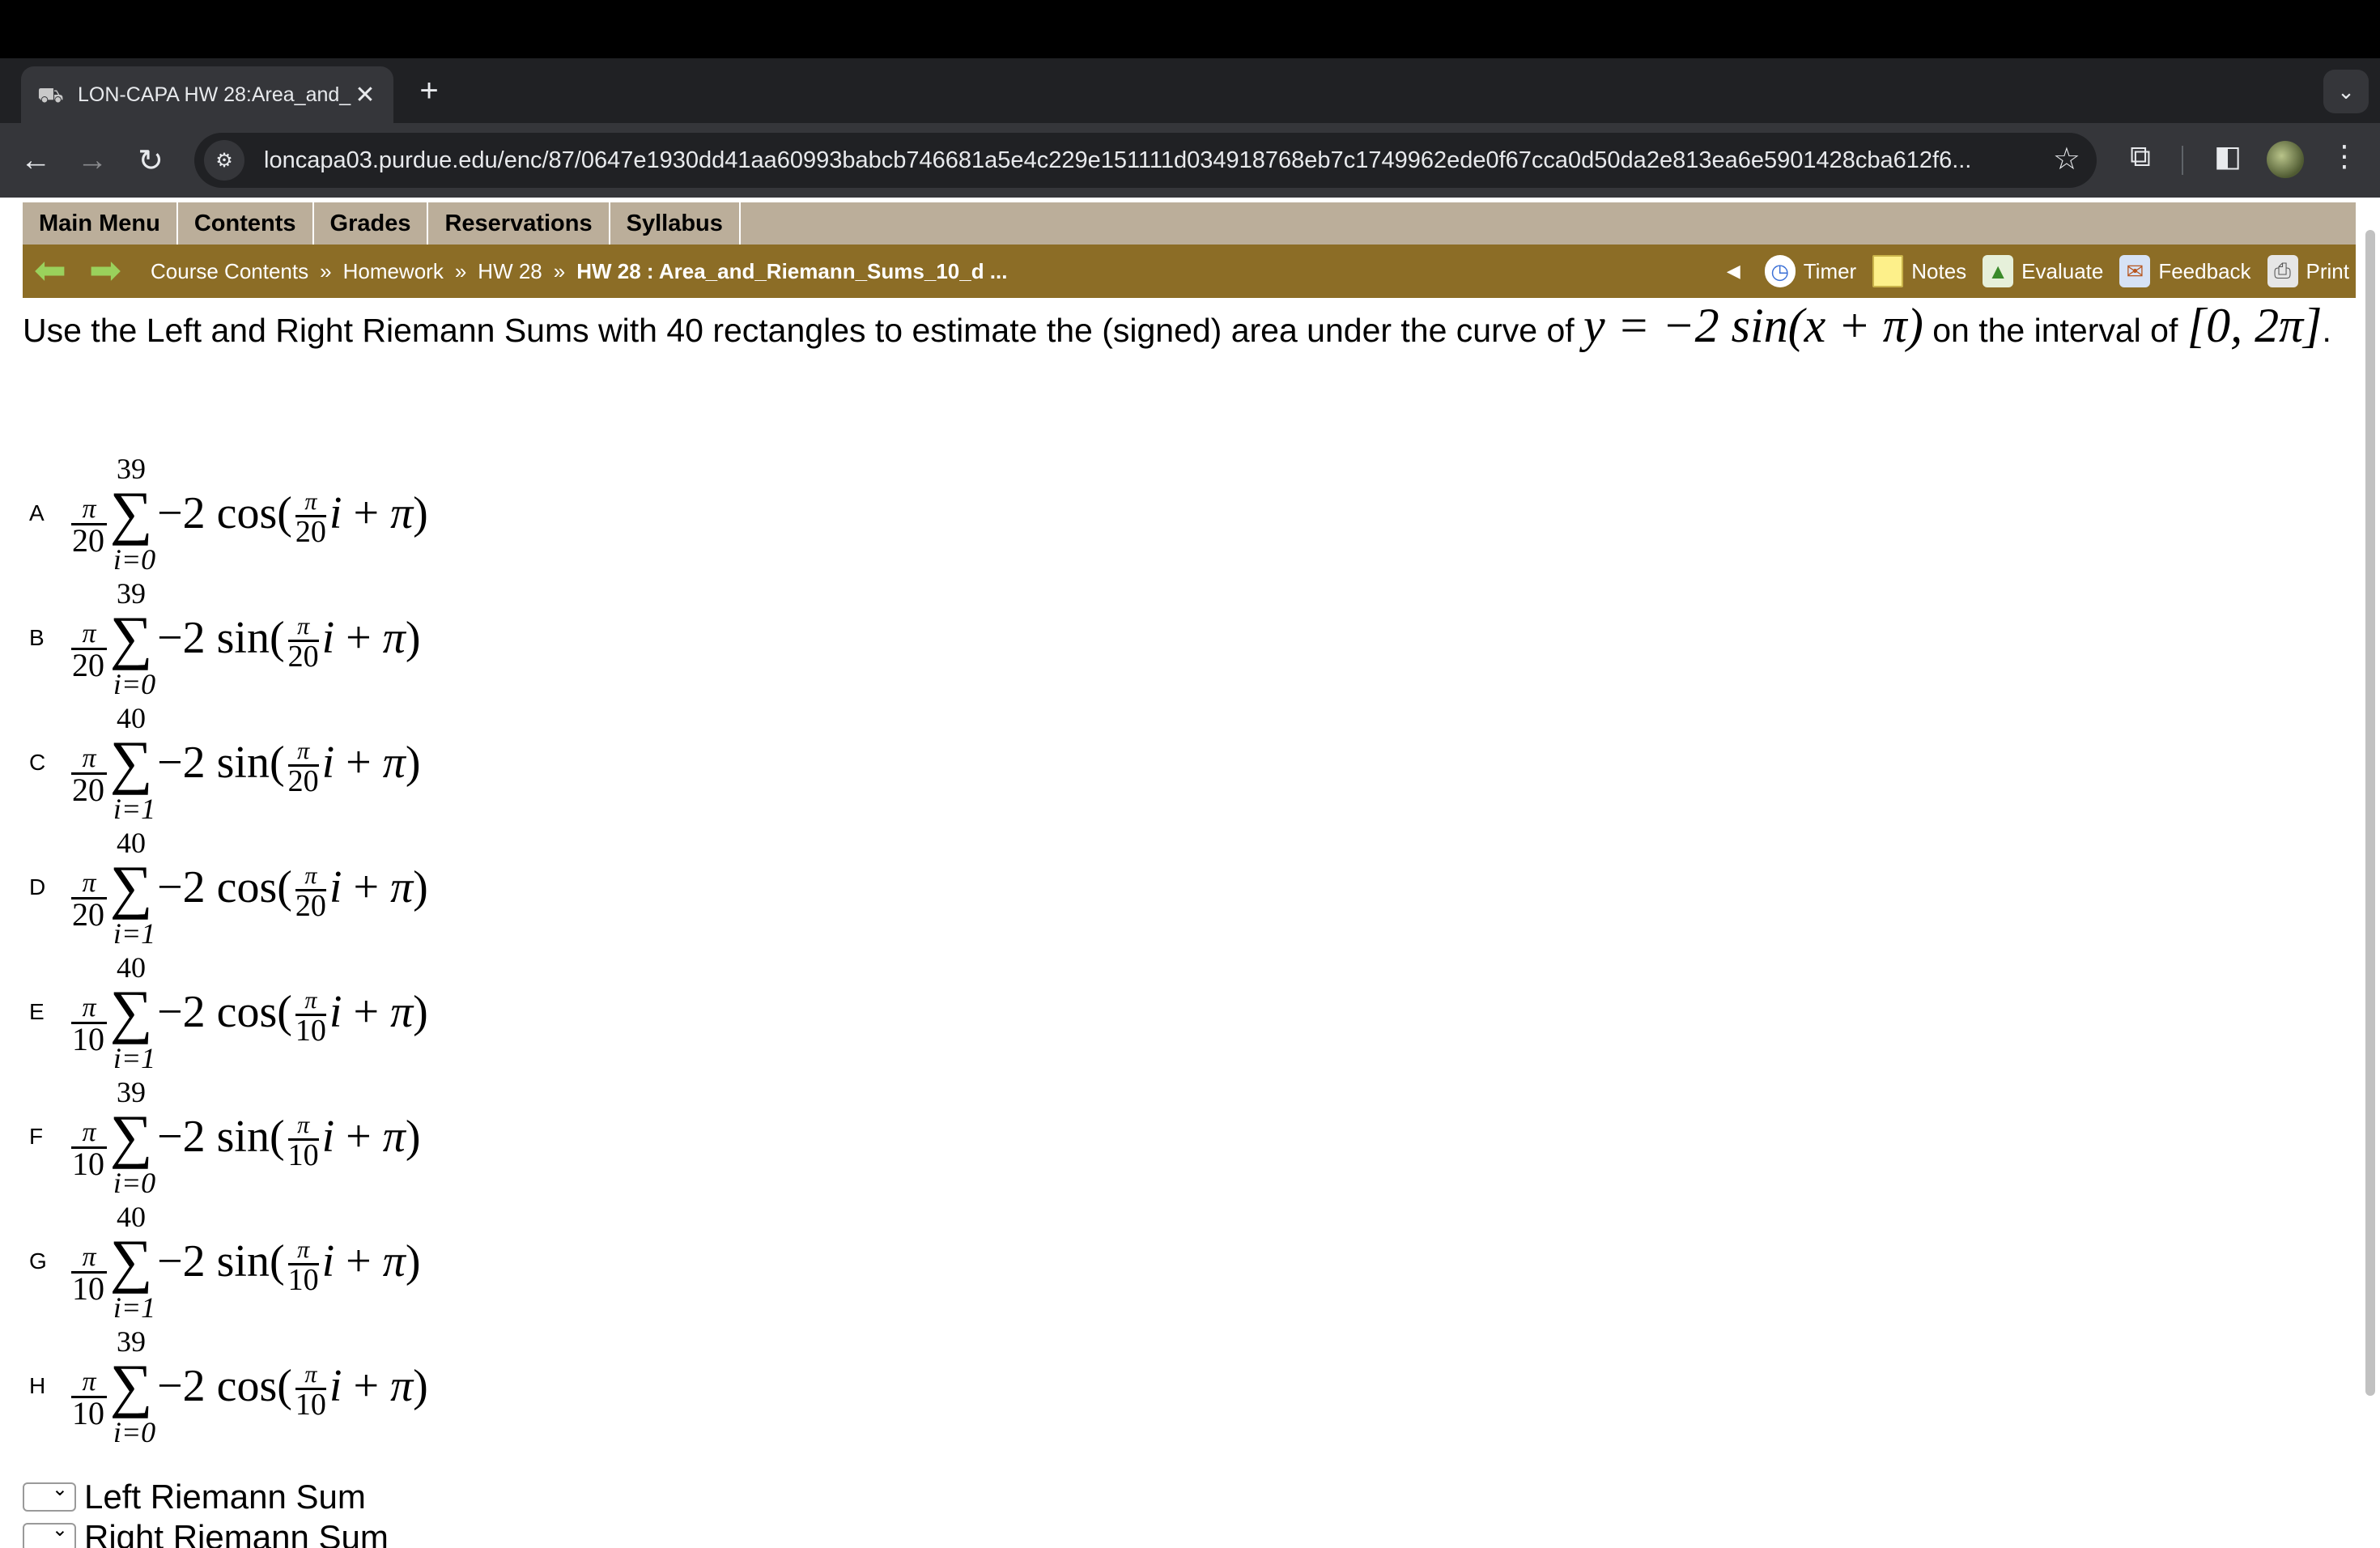 The height and width of the screenshot is (1548, 2380). Describe the element at coordinates (394, 272) in the screenshot. I see `breadcrumb-homework: Homework` at that location.